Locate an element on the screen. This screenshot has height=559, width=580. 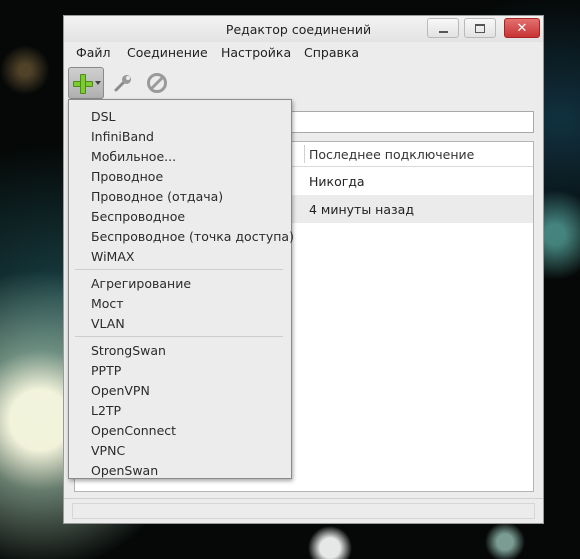
menu-item-wired: Проводное is located at coordinates (127, 176).